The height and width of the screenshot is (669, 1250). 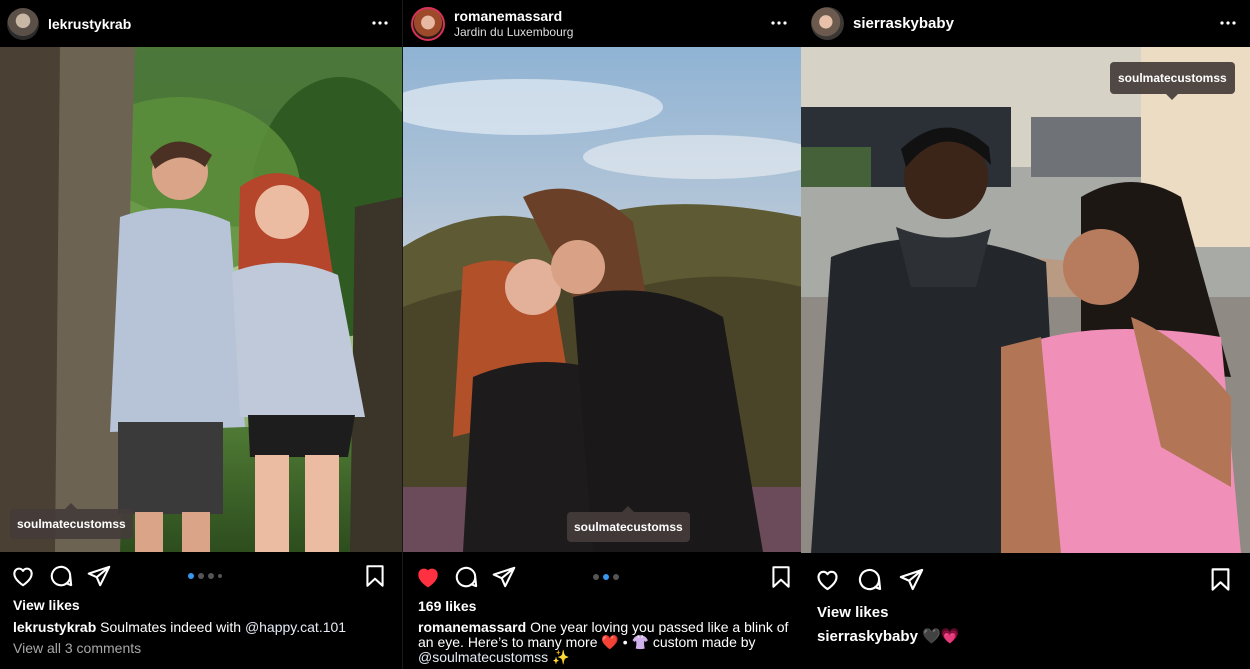 What do you see at coordinates (472, 627) in the screenshot?
I see `caption-username: romanemassard` at bounding box center [472, 627].